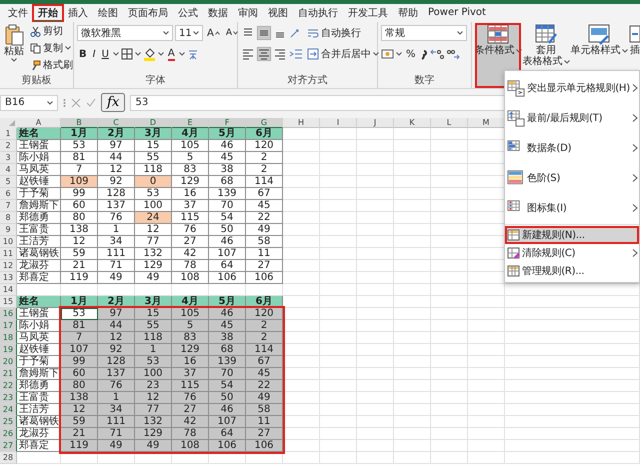  I want to click on vertical-align-icon, so click(264, 33).